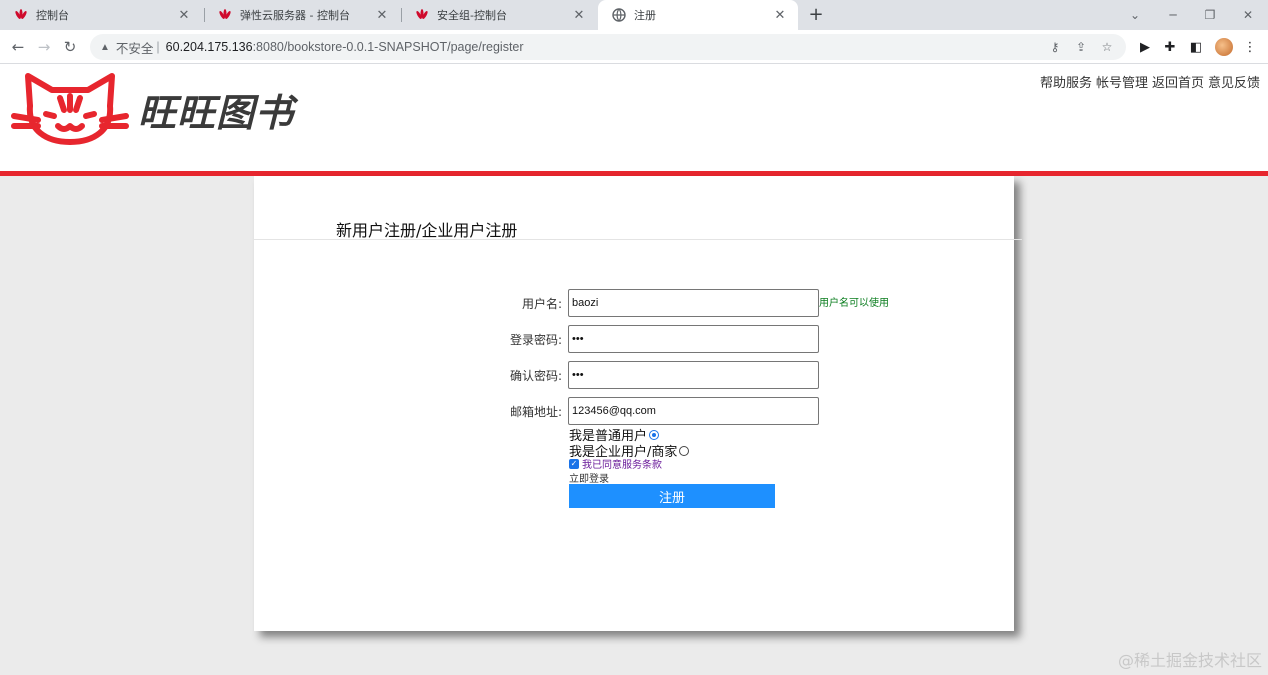 This screenshot has height=675, width=1268. Describe the element at coordinates (1189, 660) in the screenshot. I see `watermark: @稀土掘金技术社区` at that location.